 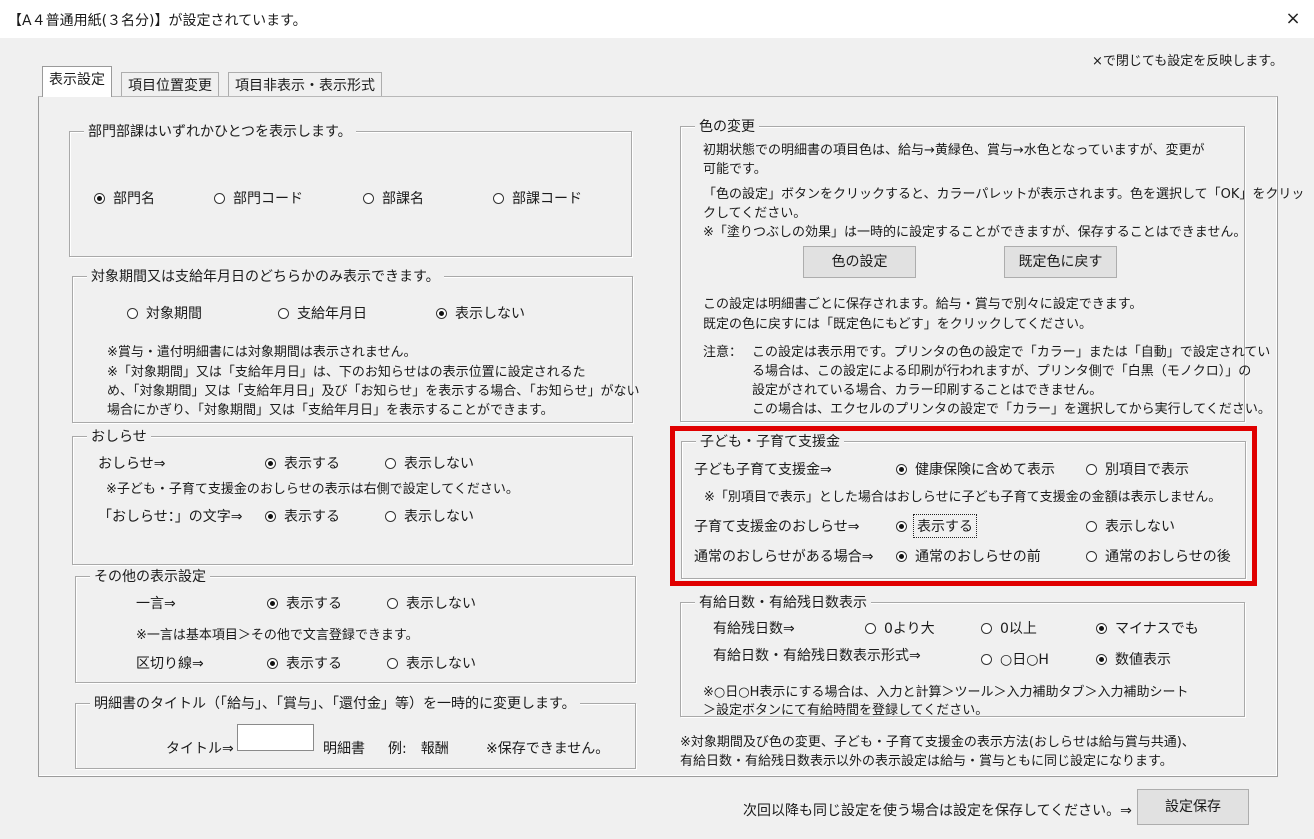 What do you see at coordinates (846, 710) in the screenshot?
I see `paid-note-2: ＞設定ボタンにて有給時間を登録してください。` at bounding box center [846, 710].